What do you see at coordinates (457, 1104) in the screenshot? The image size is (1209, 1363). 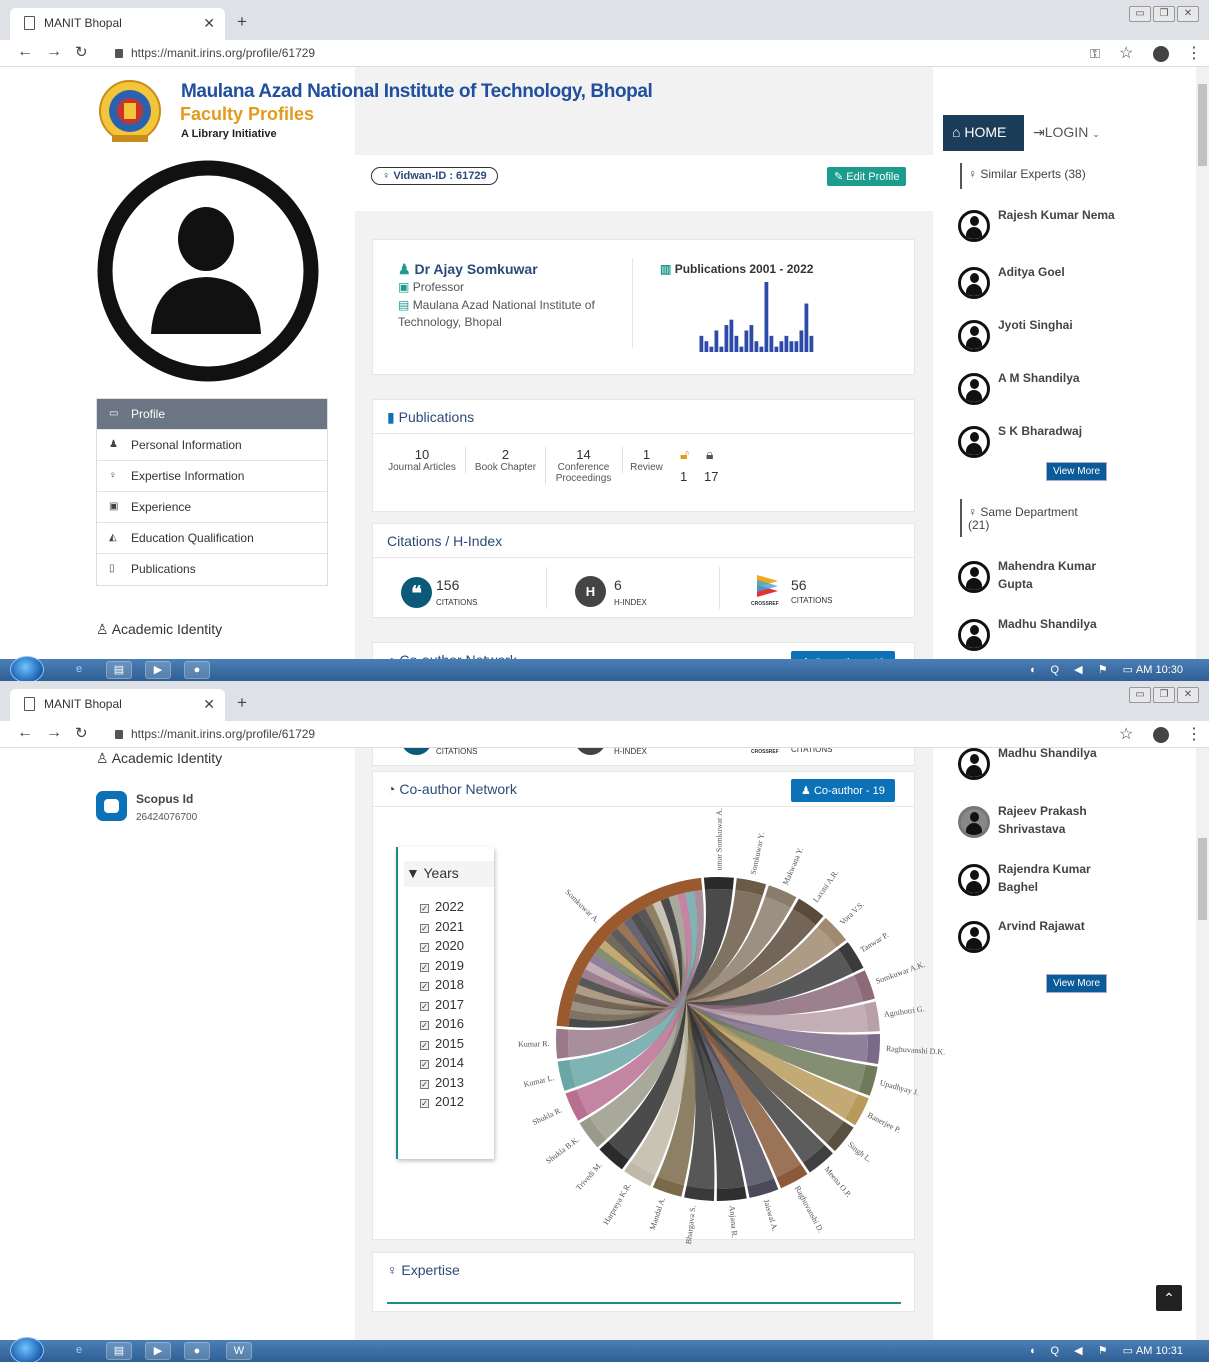 I see `year-checkbox: ✓ 2012` at bounding box center [457, 1104].